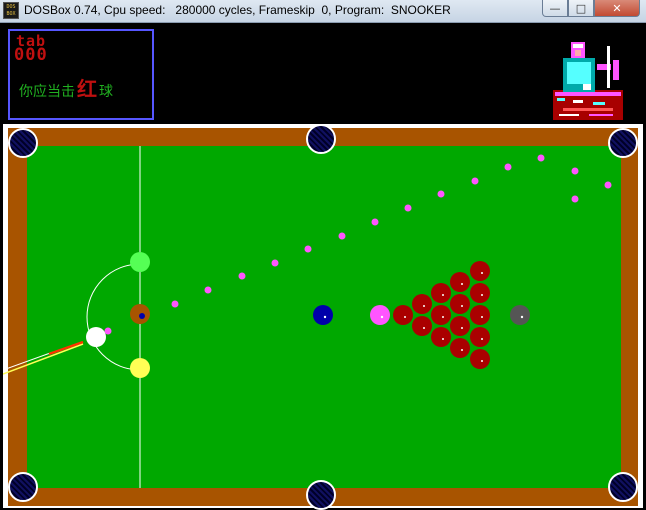 Image resolution: width=646 pixels, height=510 pixels. What do you see at coordinates (140, 262) in the screenshot?
I see `green-ball` at bounding box center [140, 262].